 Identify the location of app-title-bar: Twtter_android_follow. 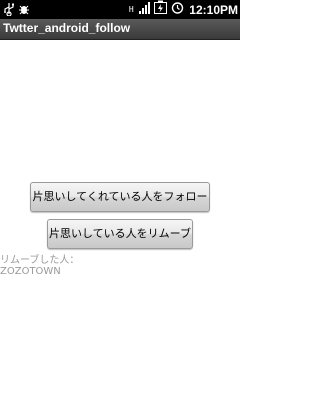
(120, 29).